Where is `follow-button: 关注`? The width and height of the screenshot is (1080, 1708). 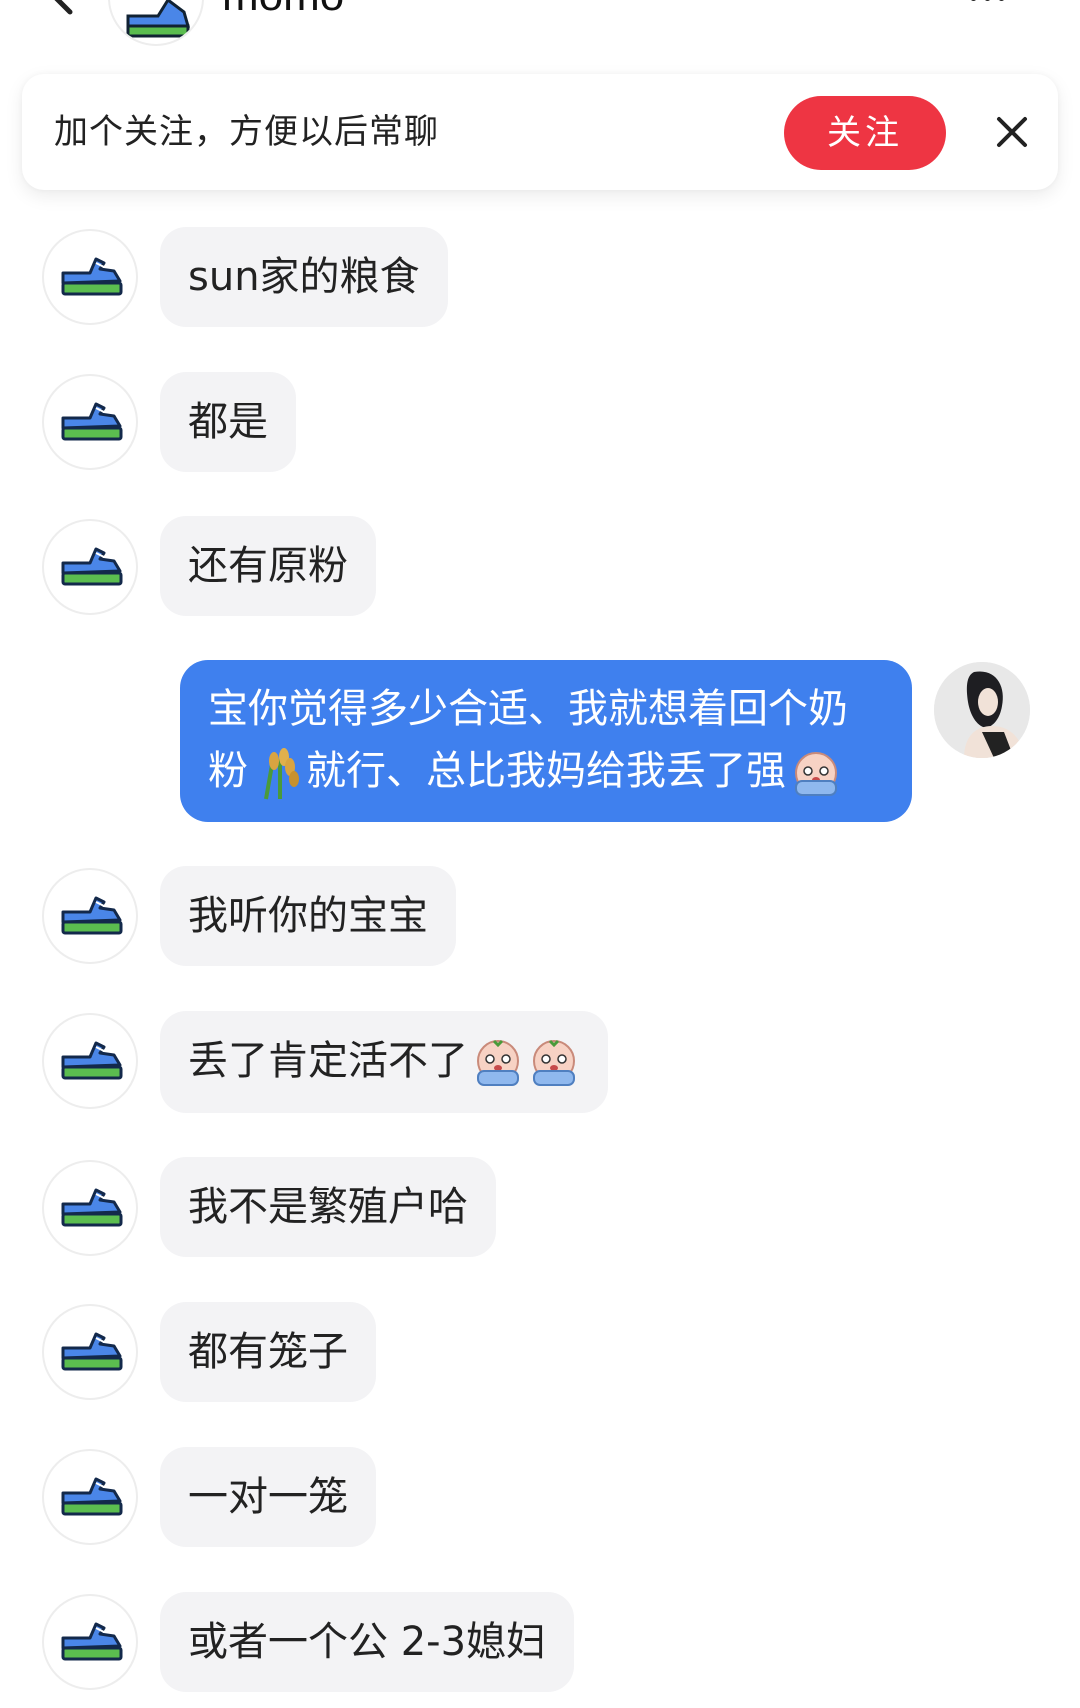
follow-button: 关注 is located at coordinates (865, 133).